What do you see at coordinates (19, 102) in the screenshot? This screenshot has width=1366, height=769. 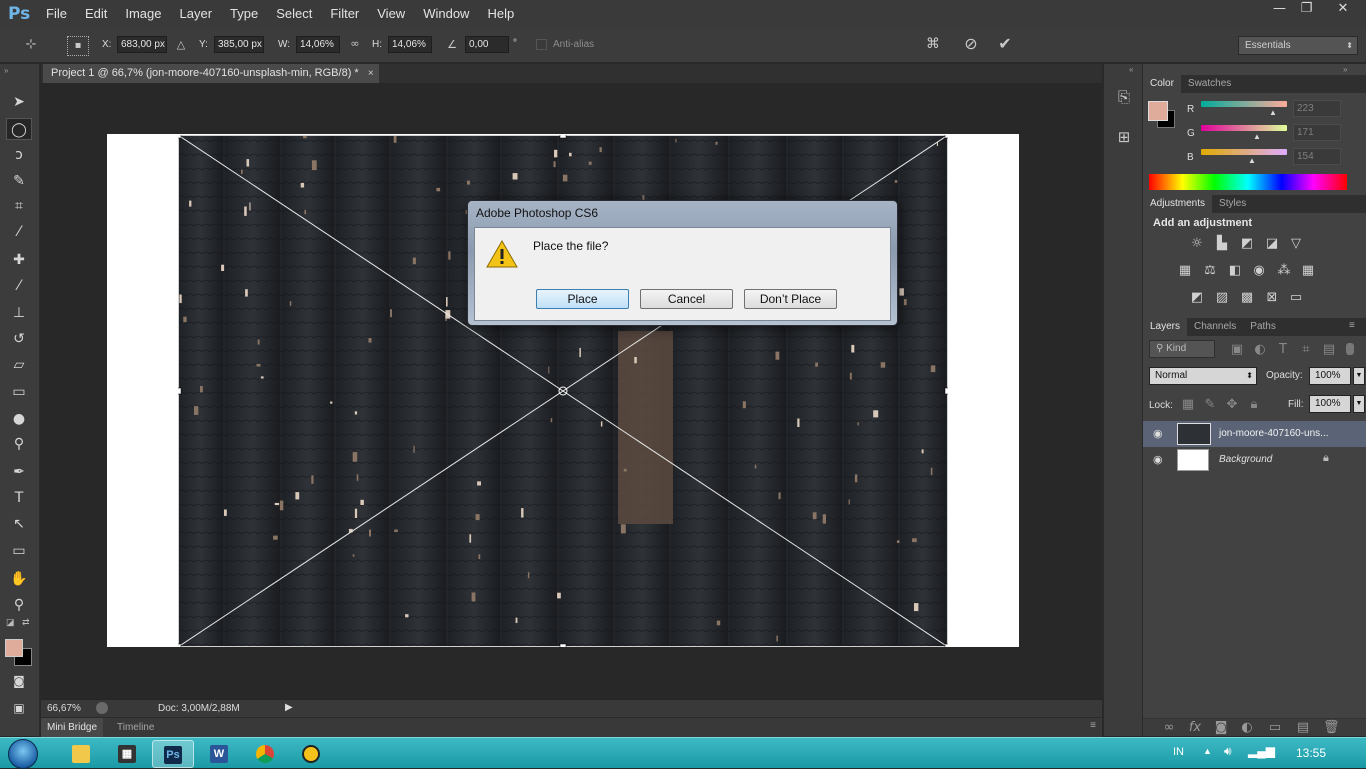 I see `move-tool-icon: ➤` at bounding box center [19, 102].